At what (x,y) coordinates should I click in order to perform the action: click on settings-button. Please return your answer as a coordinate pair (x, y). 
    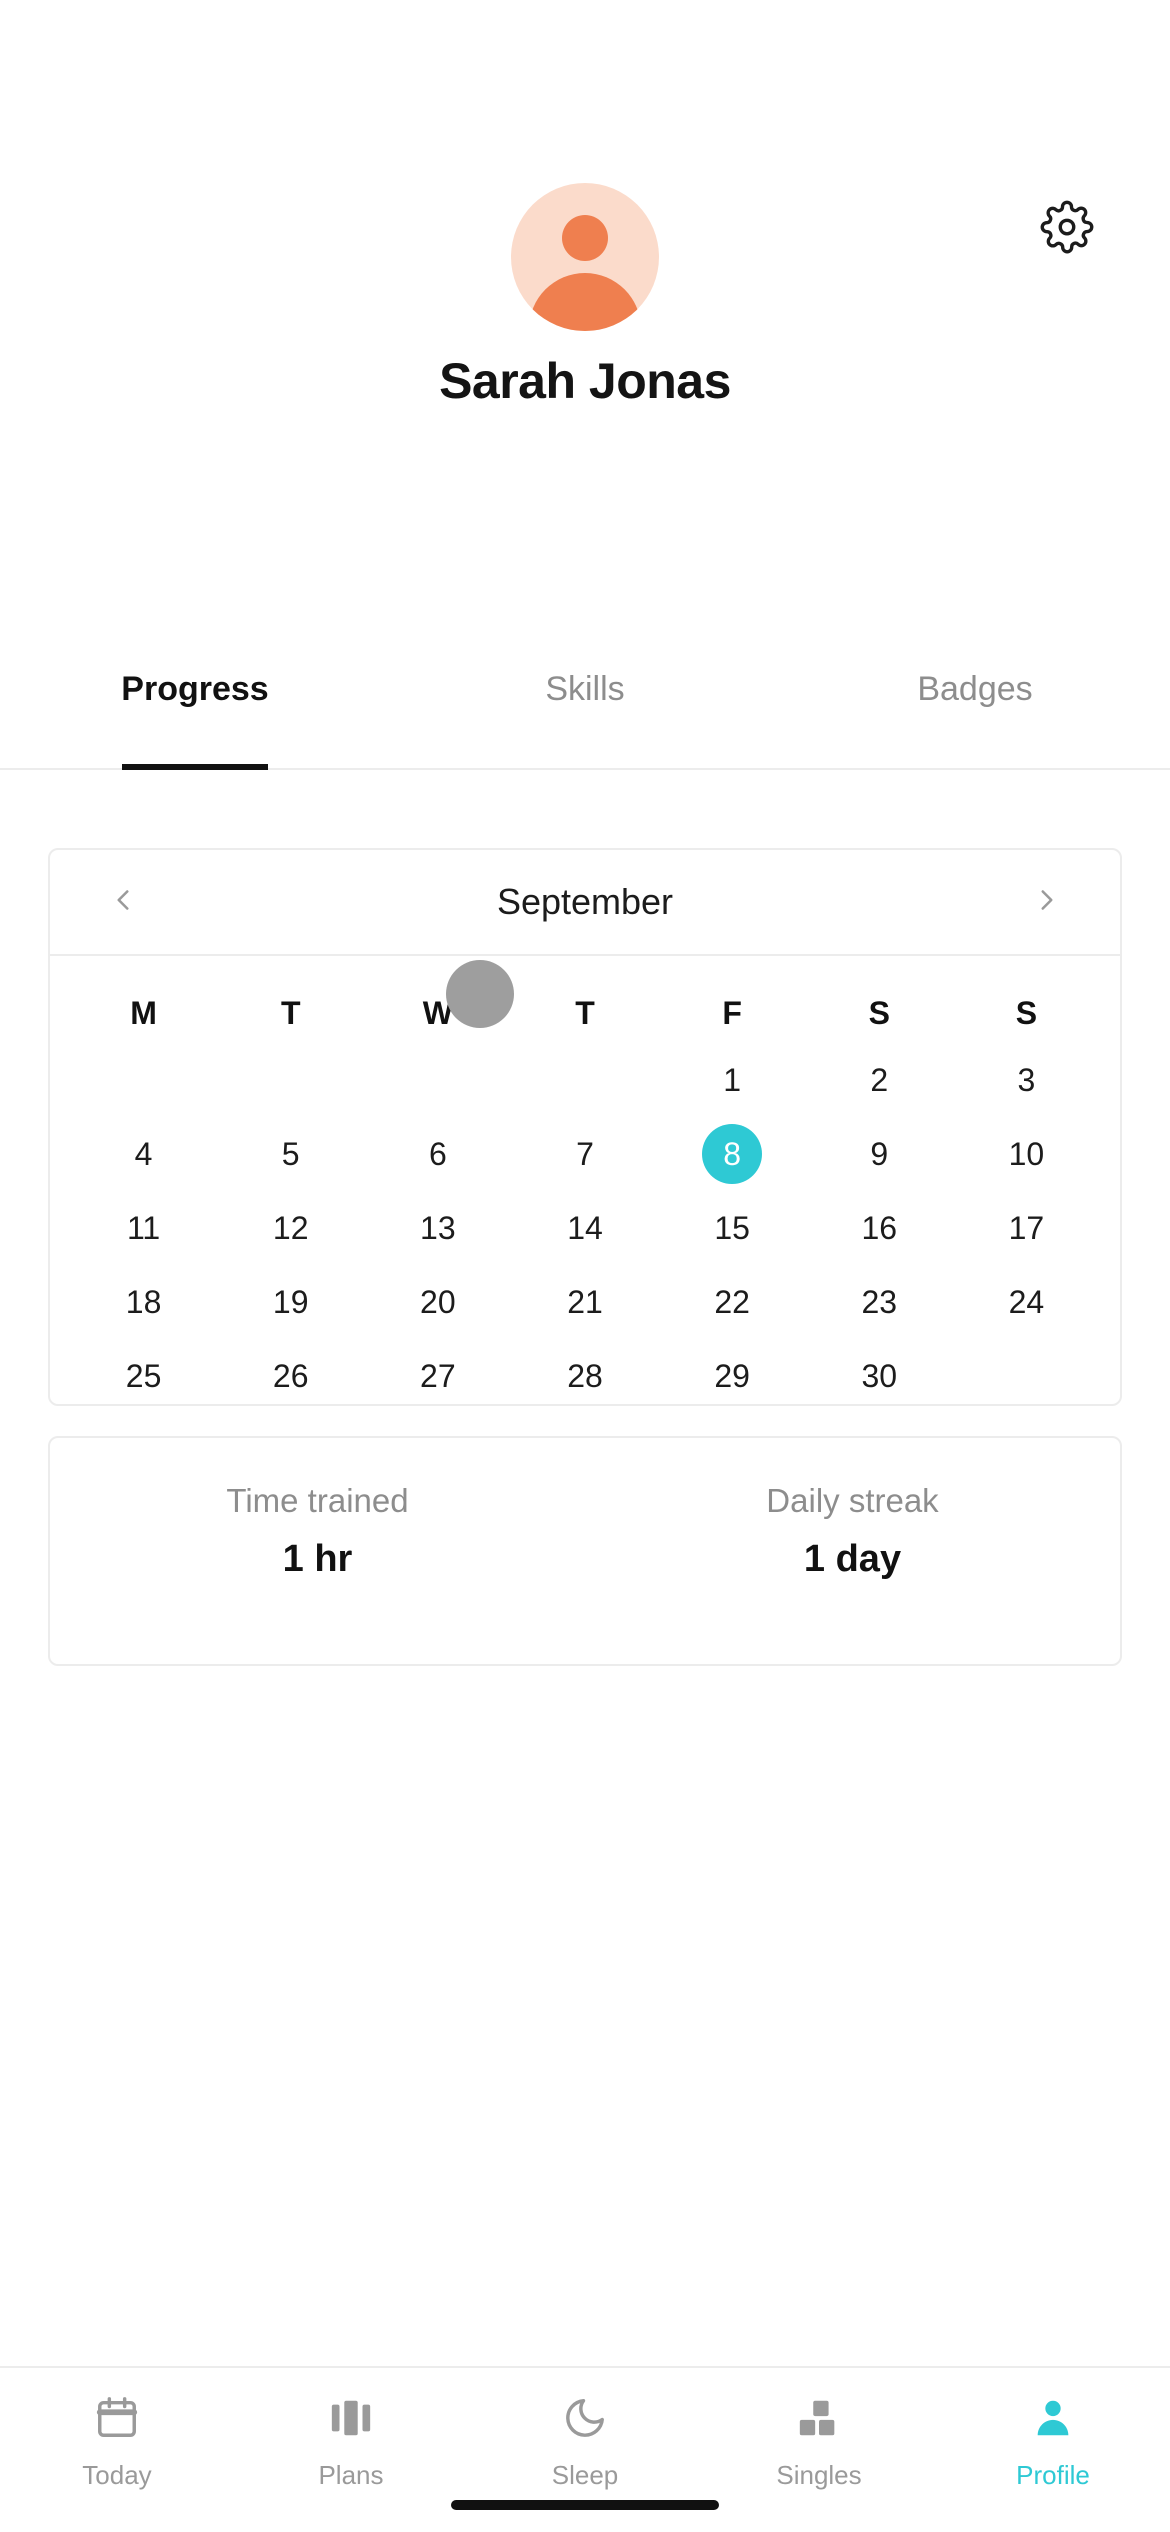
    Looking at the image, I should click on (1067, 229).